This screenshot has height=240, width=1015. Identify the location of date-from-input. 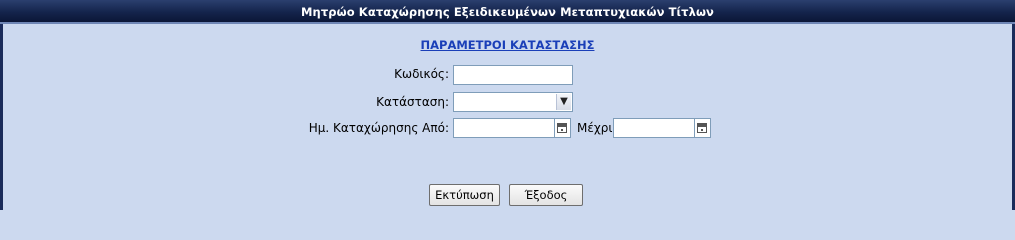
(504, 128).